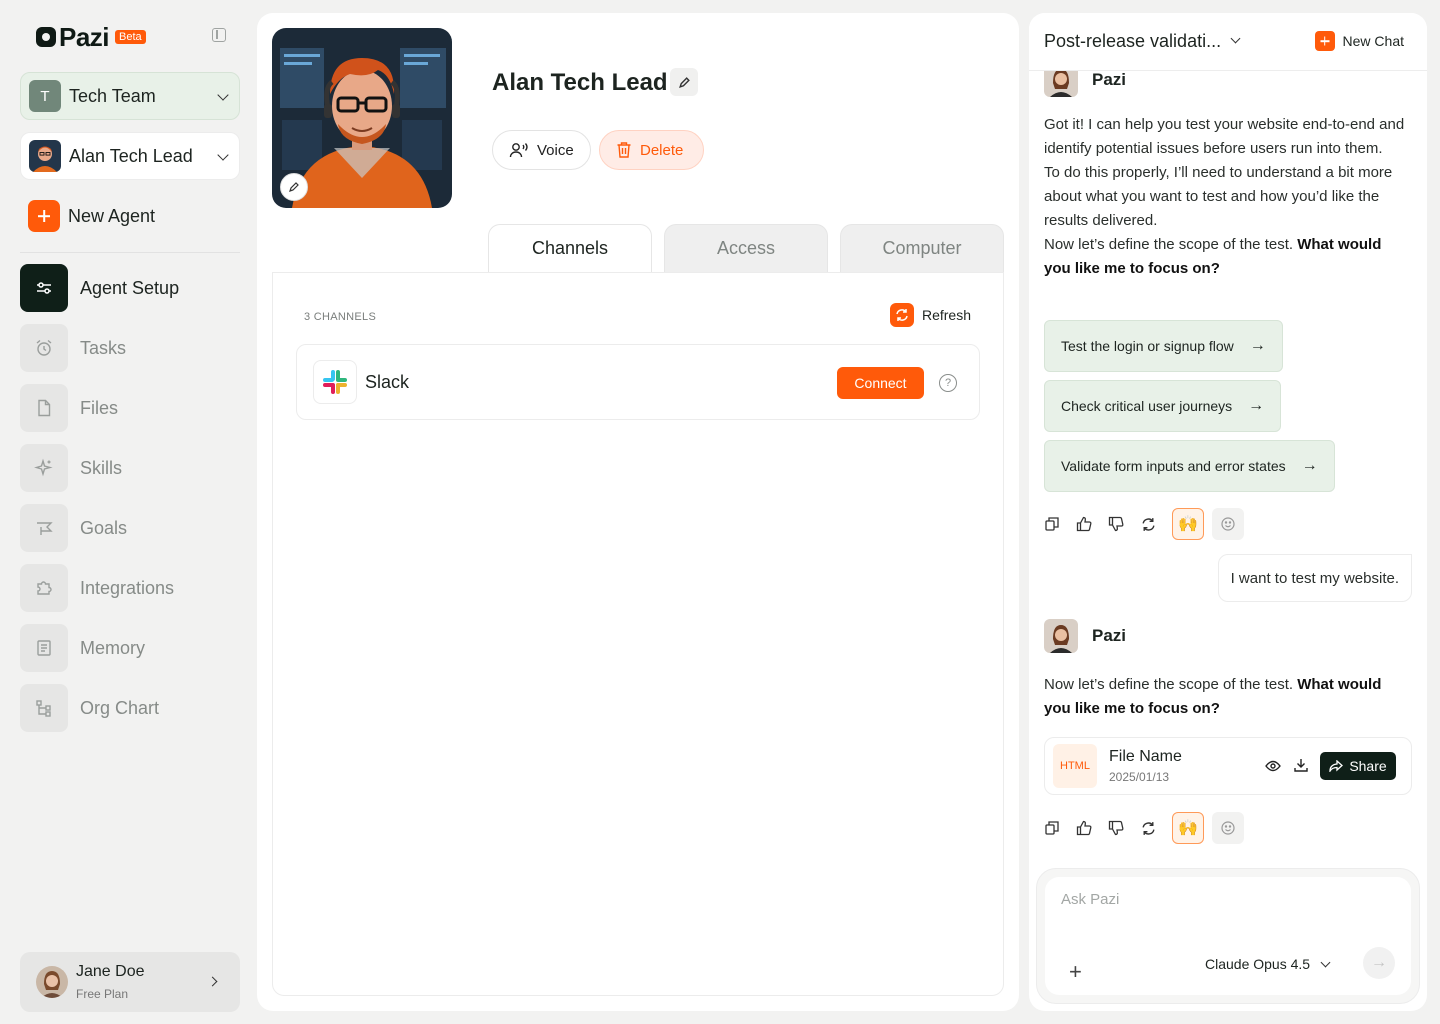  Describe the element at coordinates (44, 708) in the screenshot. I see `hierarchy-icon` at that location.